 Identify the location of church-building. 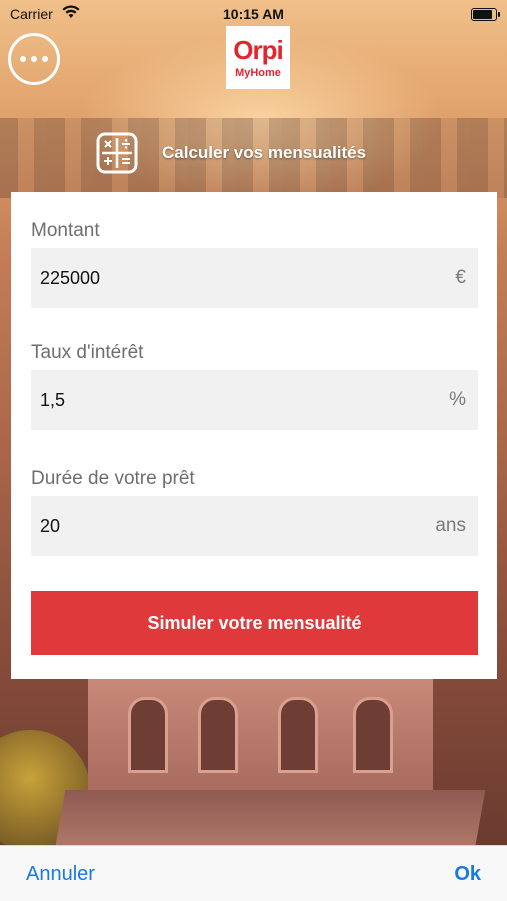
(260, 735).